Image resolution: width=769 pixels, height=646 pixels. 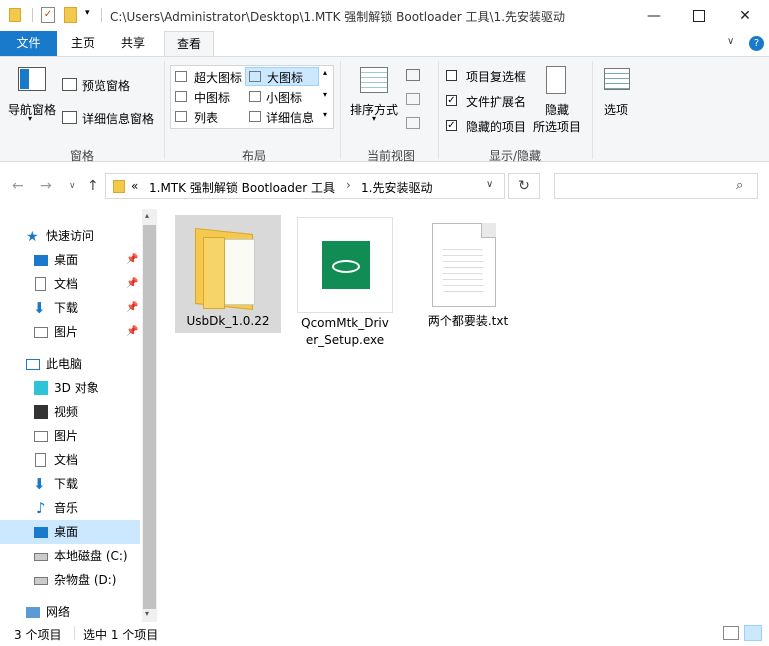 What do you see at coordinates (206, 118) in the screenshot?
I see `layout-list-label: 列表` at bounding box center [206, 118].